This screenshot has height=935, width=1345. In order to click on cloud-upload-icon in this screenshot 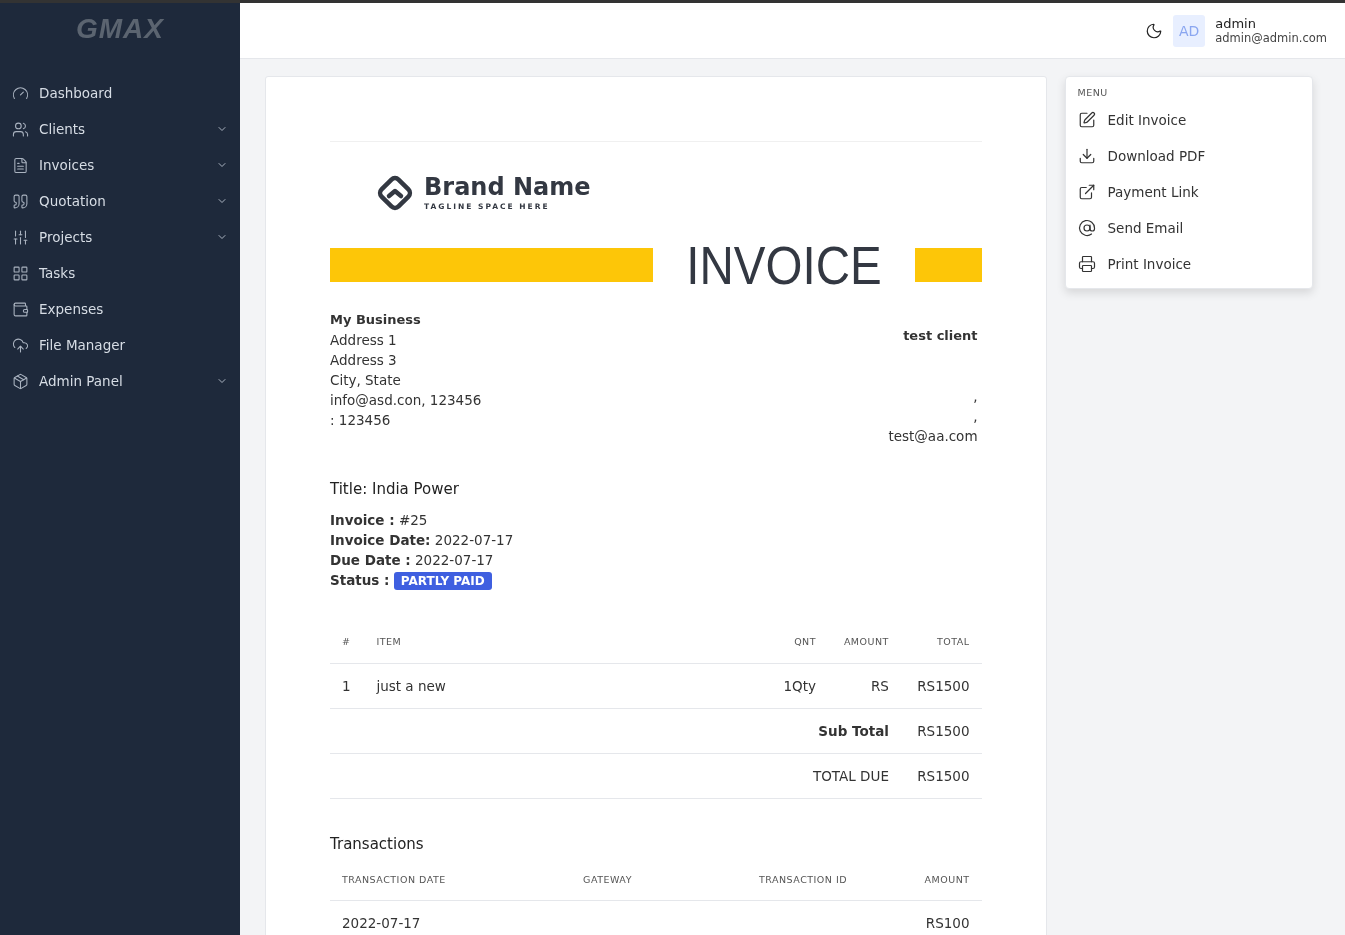, I will do `click(20, 345)`.